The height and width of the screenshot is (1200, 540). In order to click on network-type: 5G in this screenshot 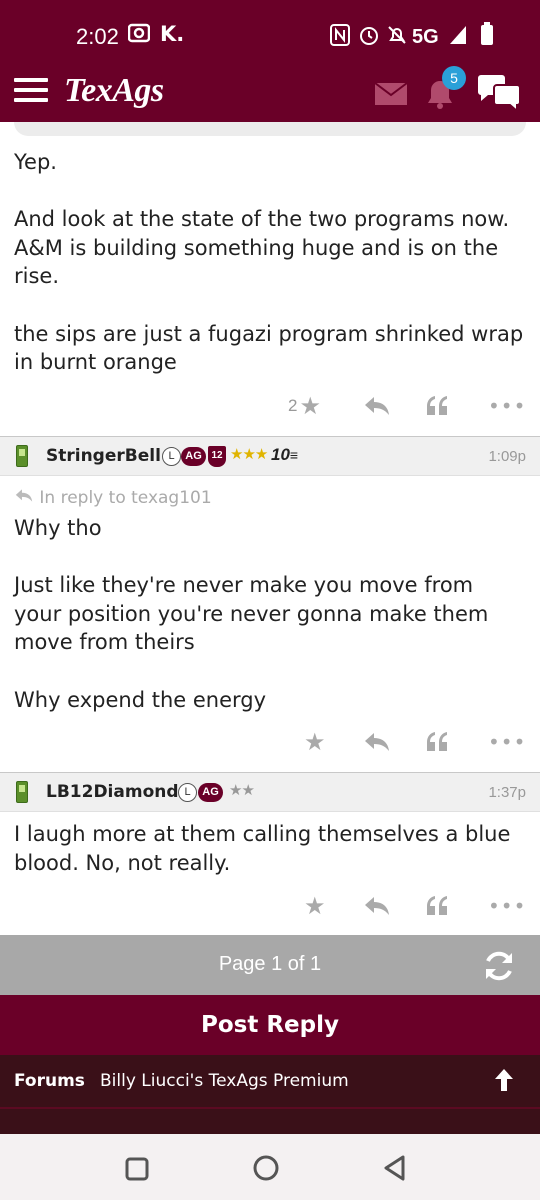, I will do `click(425, 37)`.